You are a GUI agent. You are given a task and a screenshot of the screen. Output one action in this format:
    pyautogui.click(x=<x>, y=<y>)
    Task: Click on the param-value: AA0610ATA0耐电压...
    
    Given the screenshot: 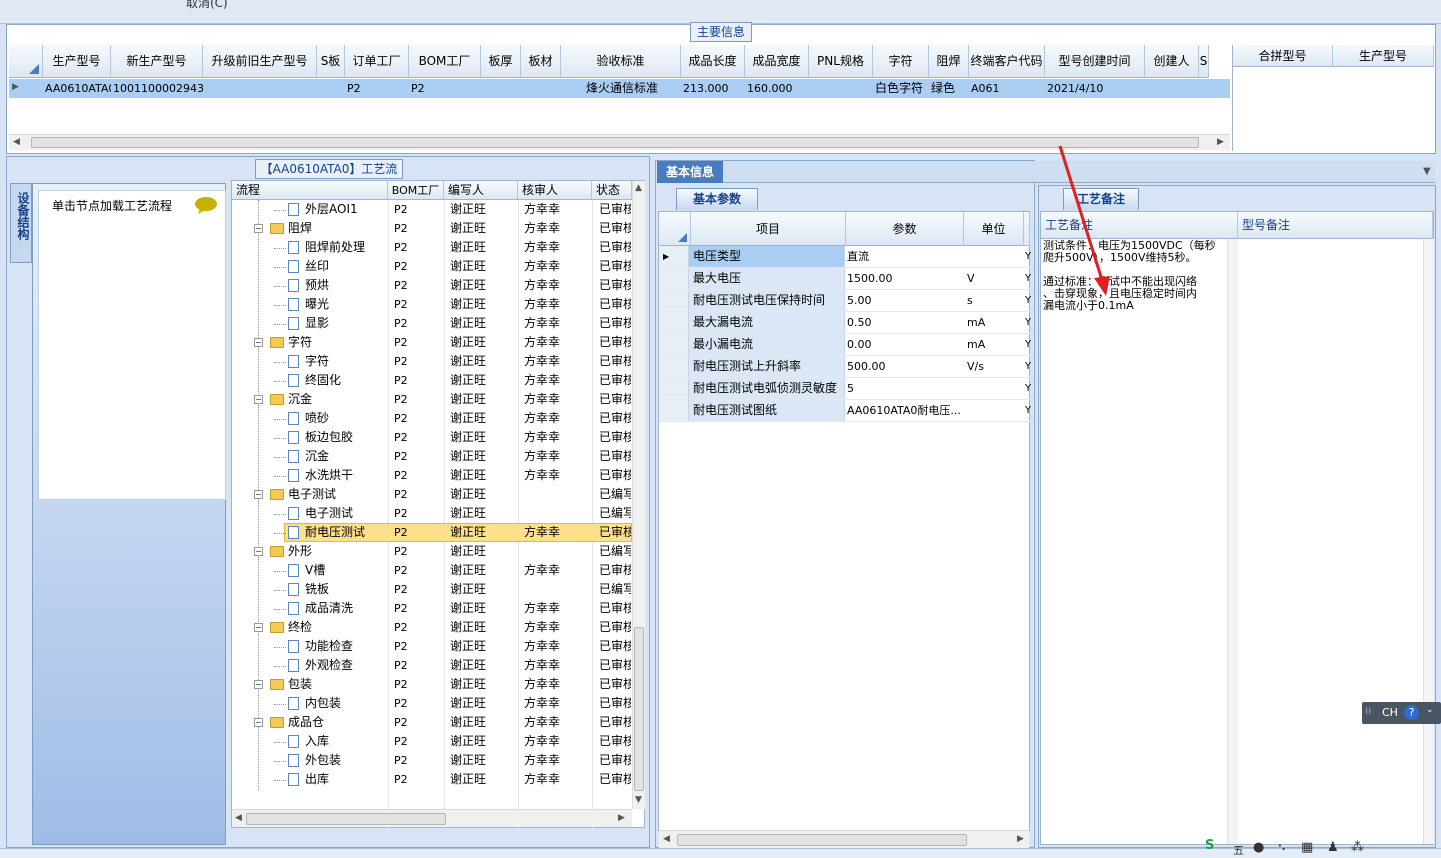 What is the action you would take?
    pyautogui.click(x=906, y=410)
    